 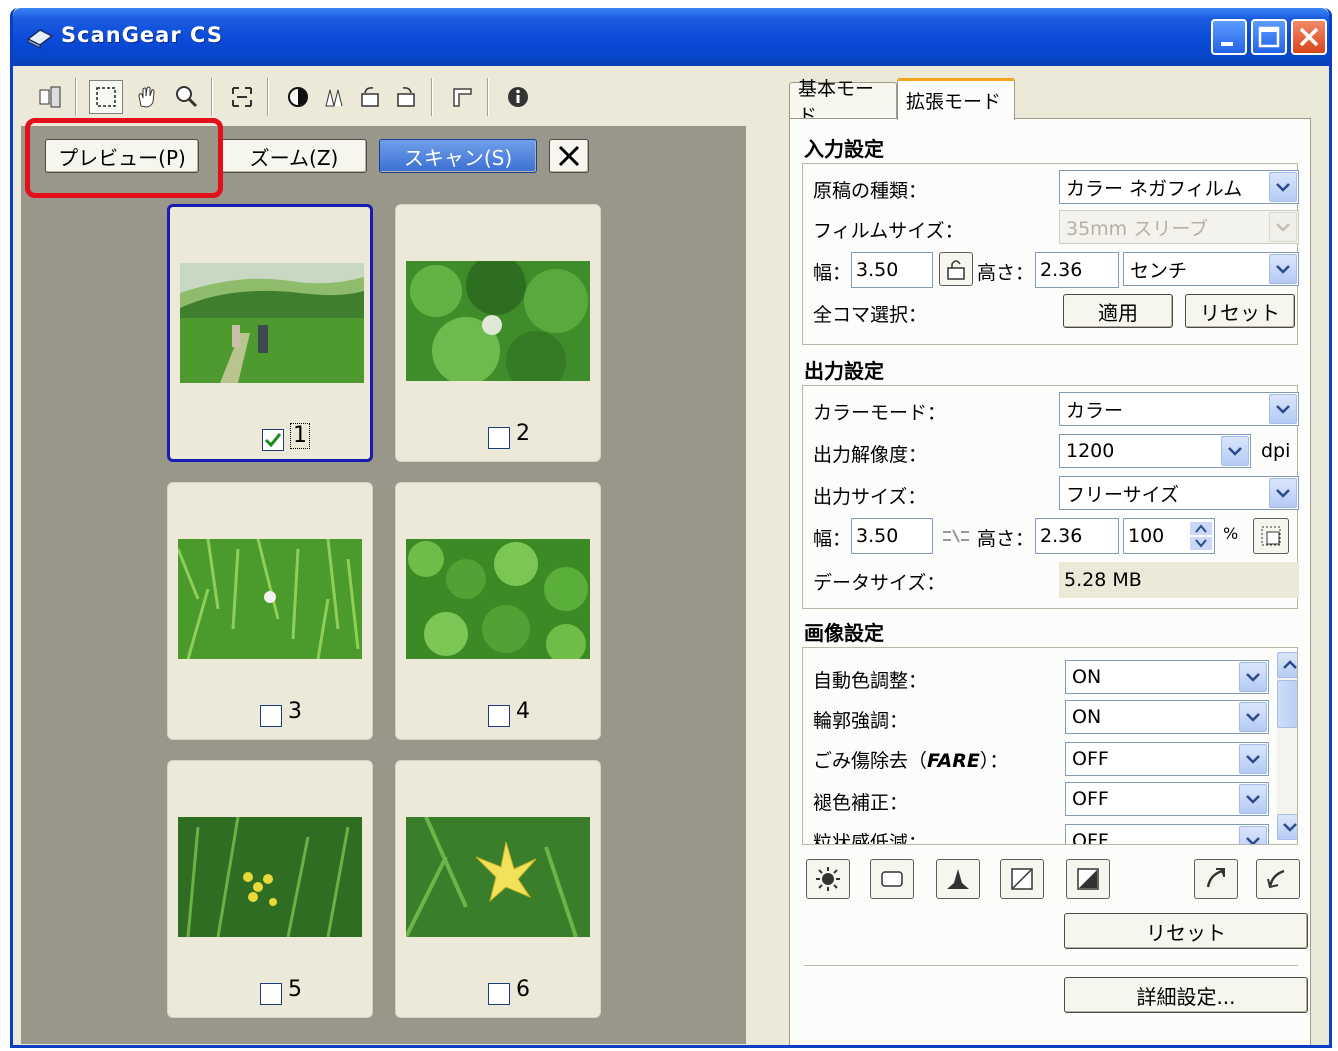 I want to click on rotate-right-icon, so click(x=406, y=97).